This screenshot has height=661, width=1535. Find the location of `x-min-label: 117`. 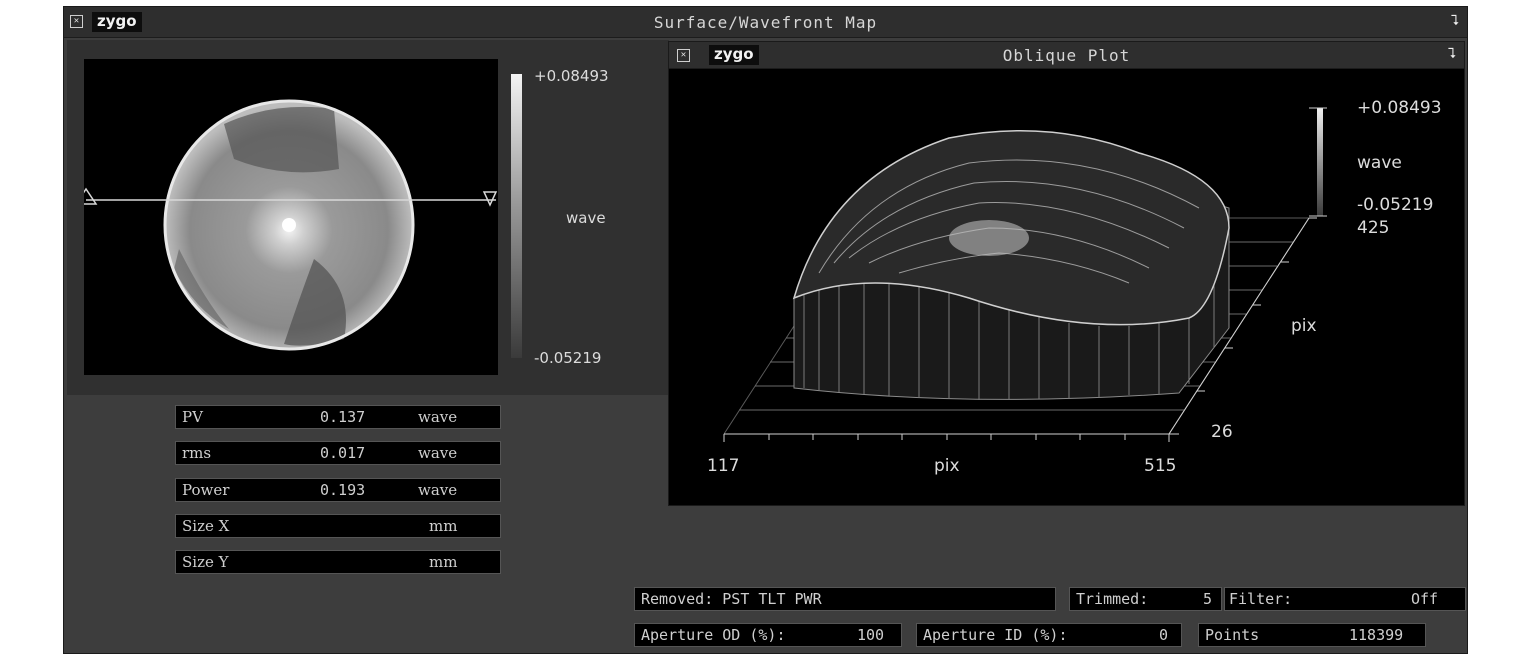

x-min-label: 117 is located at coordinates (723, 466).